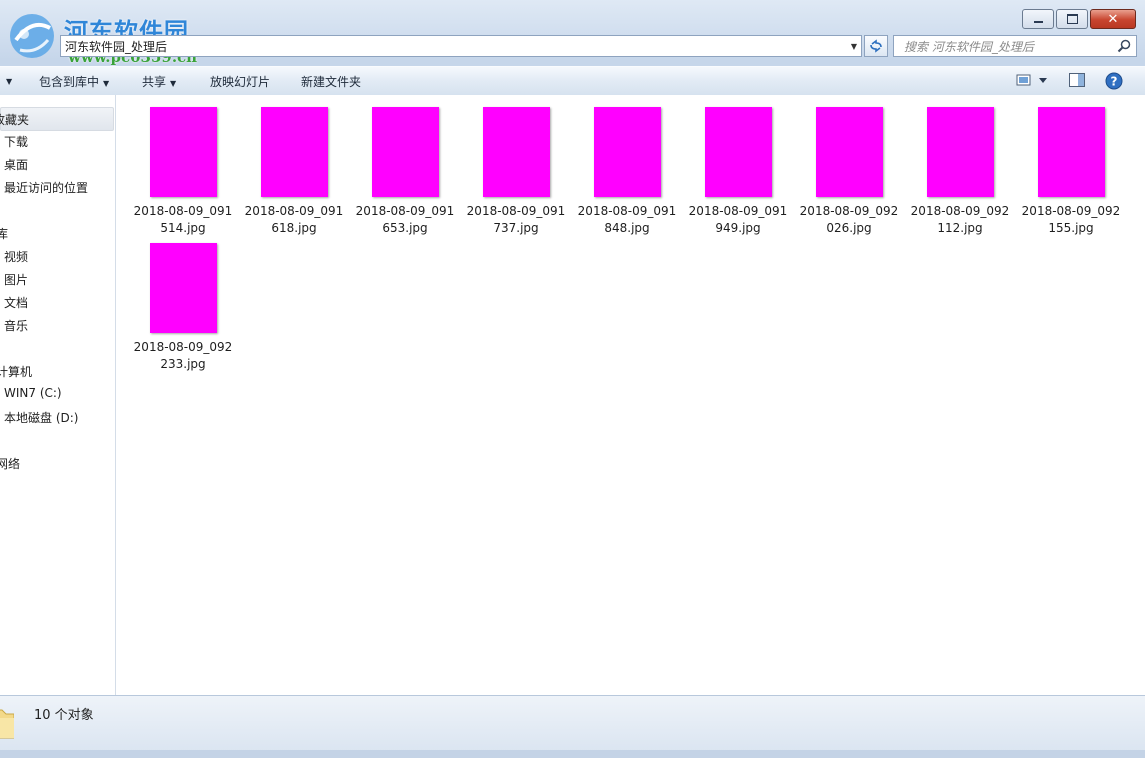 This screenshot has height=758, width=1145. Describe the element at coordinates (1124, 46) in the screenshot. I see `search-icon` at that location.